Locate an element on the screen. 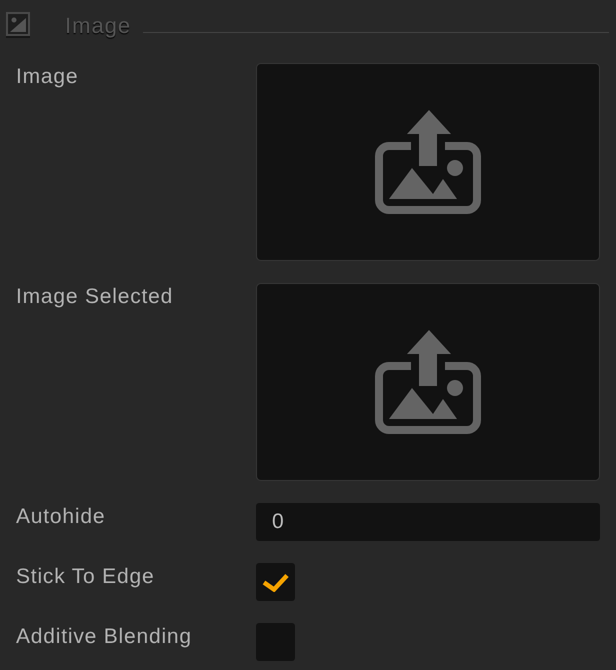 Image resolution: width=616 pixels, height=670 pixels. number-field: 0 is located at coordinates (428, 522).